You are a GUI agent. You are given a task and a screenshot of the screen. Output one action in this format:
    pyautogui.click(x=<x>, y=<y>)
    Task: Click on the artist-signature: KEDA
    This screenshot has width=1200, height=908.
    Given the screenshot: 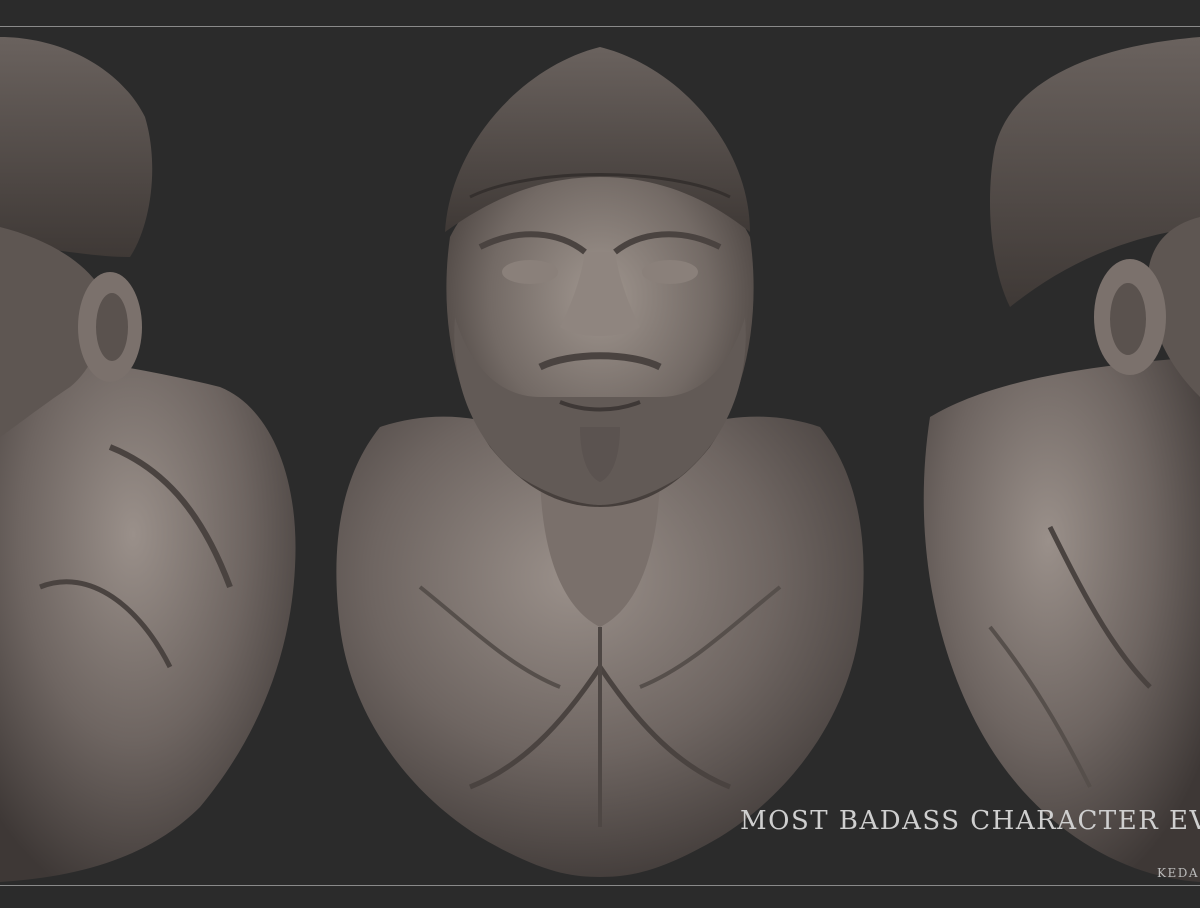 What is the action you would take?
    pyautogui.click(x=1178, y=873)
    